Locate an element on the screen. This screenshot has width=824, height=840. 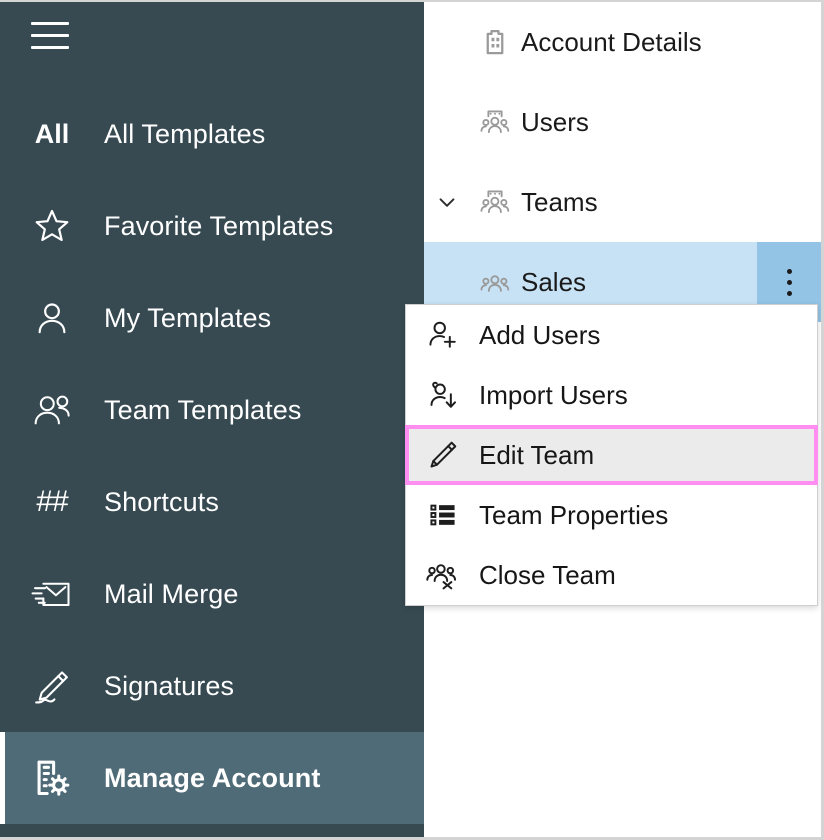
context-menu-item-import-users: Import Users is located at coordinates (611, 395).